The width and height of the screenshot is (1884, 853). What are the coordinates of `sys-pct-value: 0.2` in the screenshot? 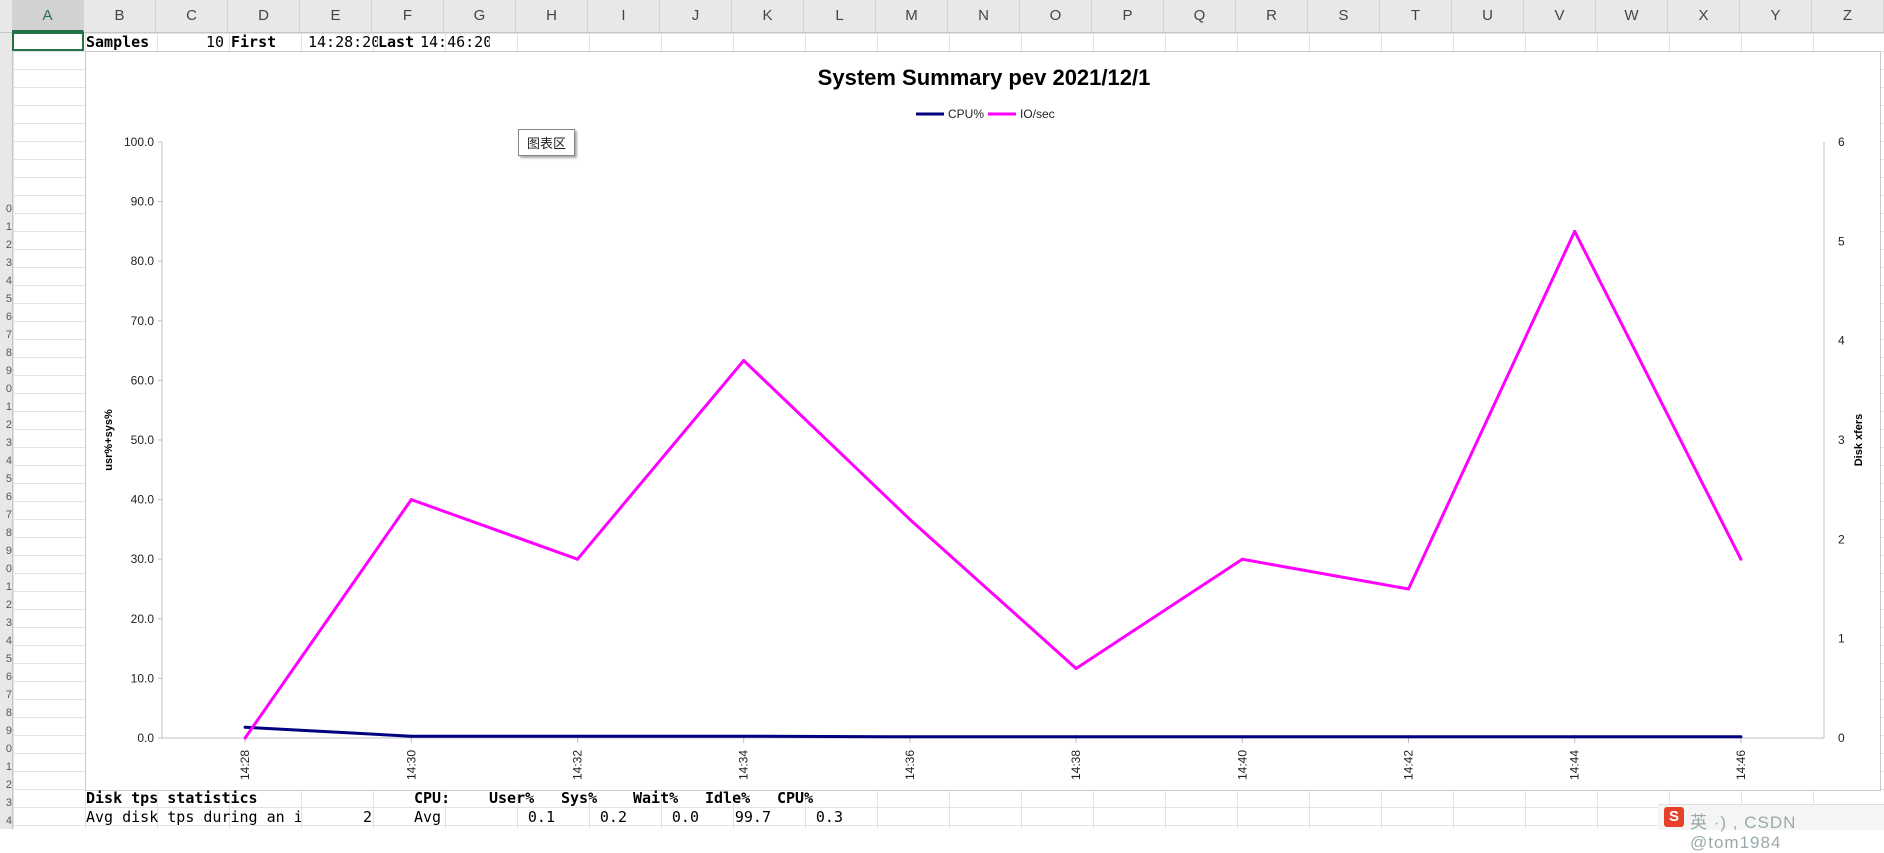 It's located at (613, 817).